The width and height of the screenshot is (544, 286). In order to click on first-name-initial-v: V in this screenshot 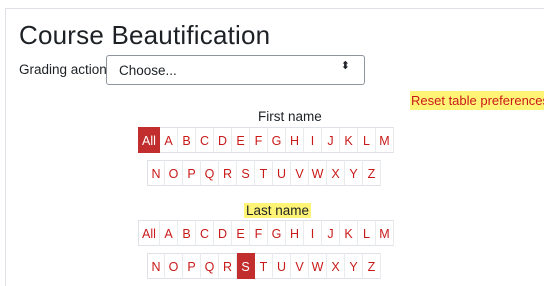, I will do `click(300, 173)`.